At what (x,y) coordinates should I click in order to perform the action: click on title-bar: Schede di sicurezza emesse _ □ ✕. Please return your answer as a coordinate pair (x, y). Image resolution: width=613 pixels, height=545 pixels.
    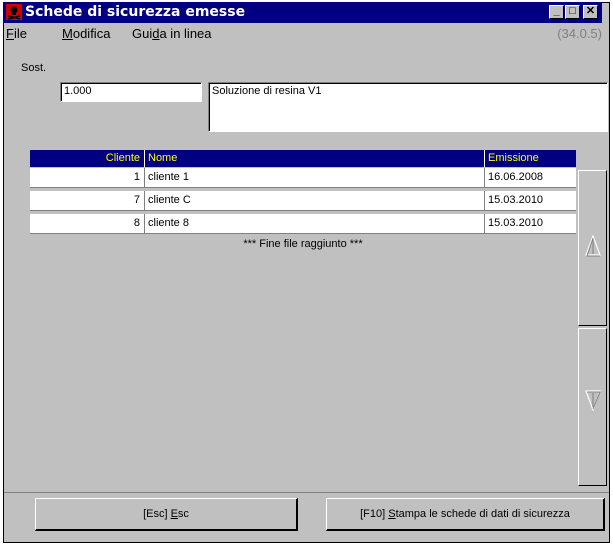
    Looking at the image, I should click on (302, 12).